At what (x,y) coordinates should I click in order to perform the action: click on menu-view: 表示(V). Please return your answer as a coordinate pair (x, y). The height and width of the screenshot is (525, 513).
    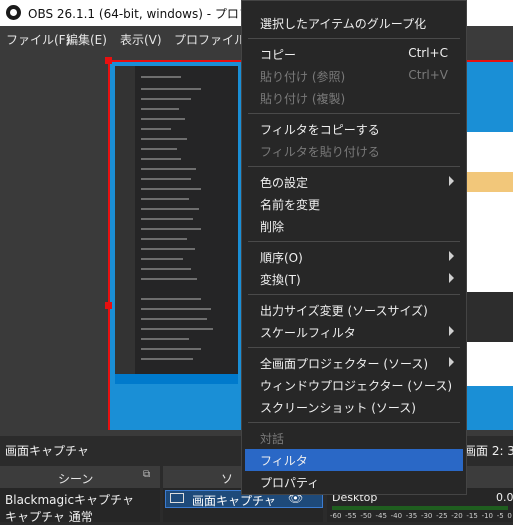
    Looking at the image, I should click on (141, 39).